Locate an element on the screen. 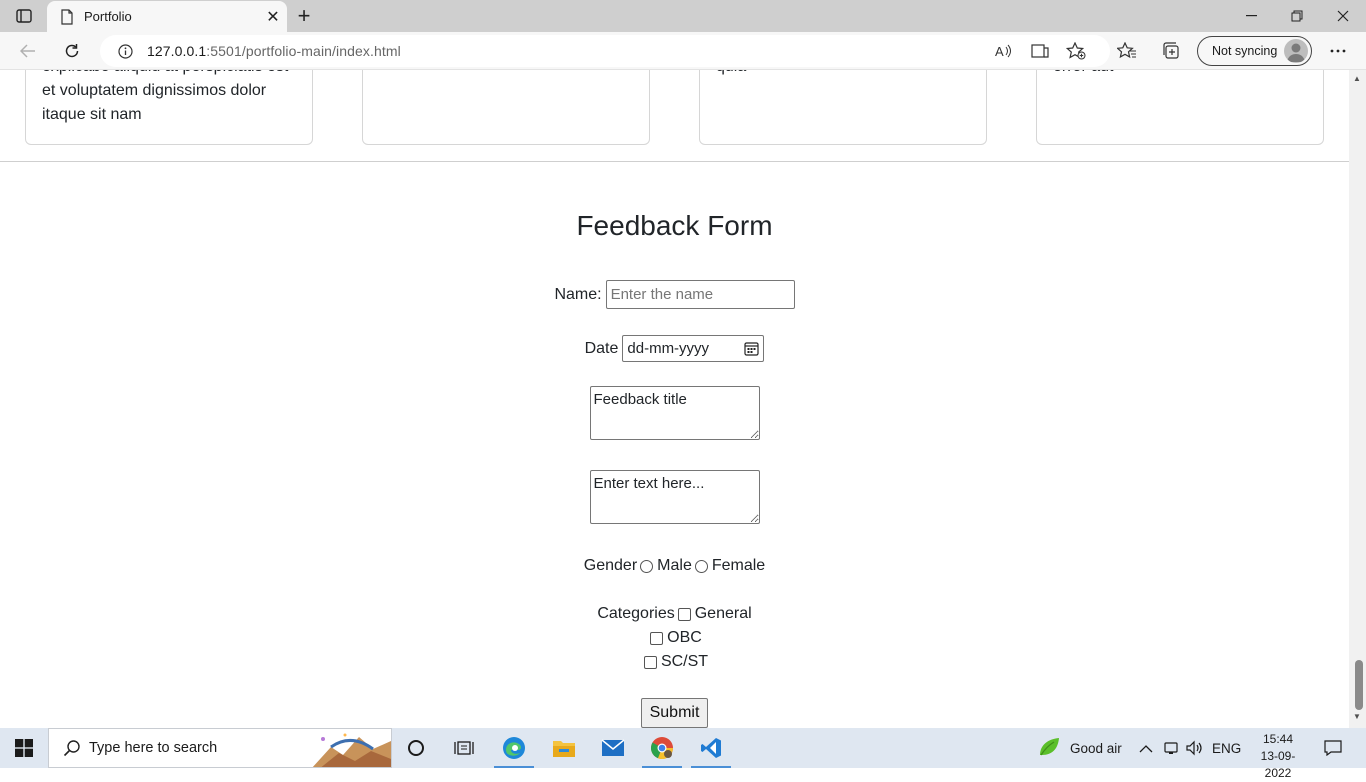  submit-button: Submit is located at coordinates (674, 713).